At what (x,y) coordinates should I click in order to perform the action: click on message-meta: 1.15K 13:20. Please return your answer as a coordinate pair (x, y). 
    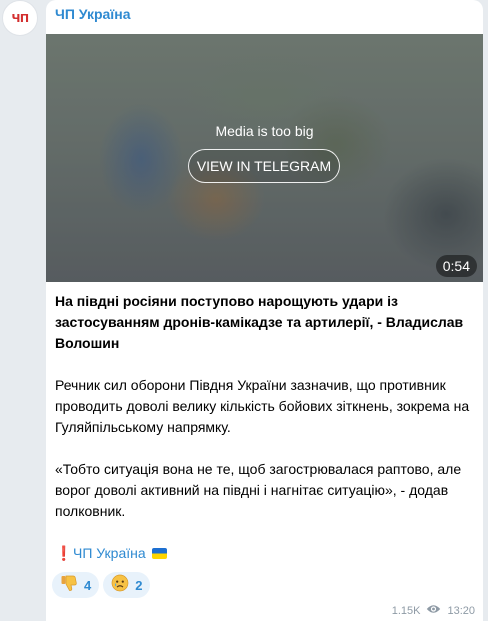
    Looking at the image, I should click on (433, 610).